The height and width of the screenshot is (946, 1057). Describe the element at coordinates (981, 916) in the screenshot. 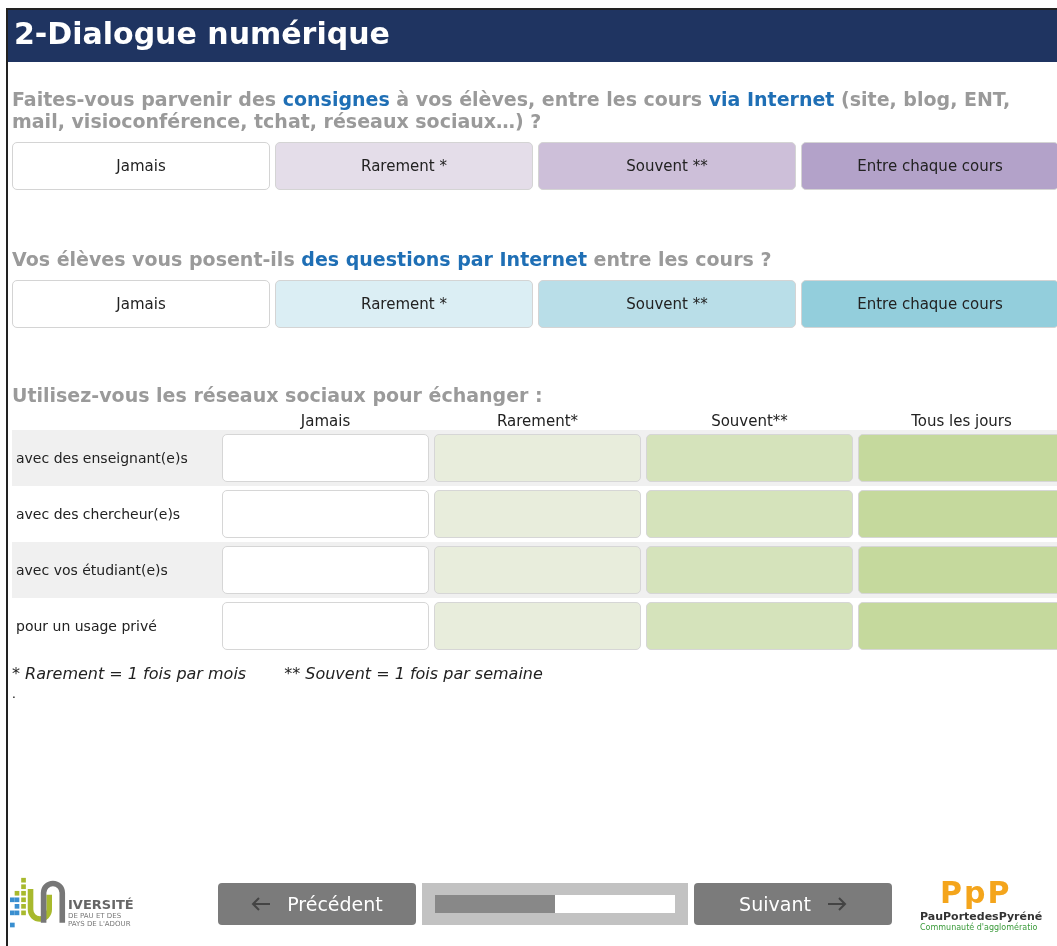

I see `logo-text: PauPortedesPyréné` at that location.